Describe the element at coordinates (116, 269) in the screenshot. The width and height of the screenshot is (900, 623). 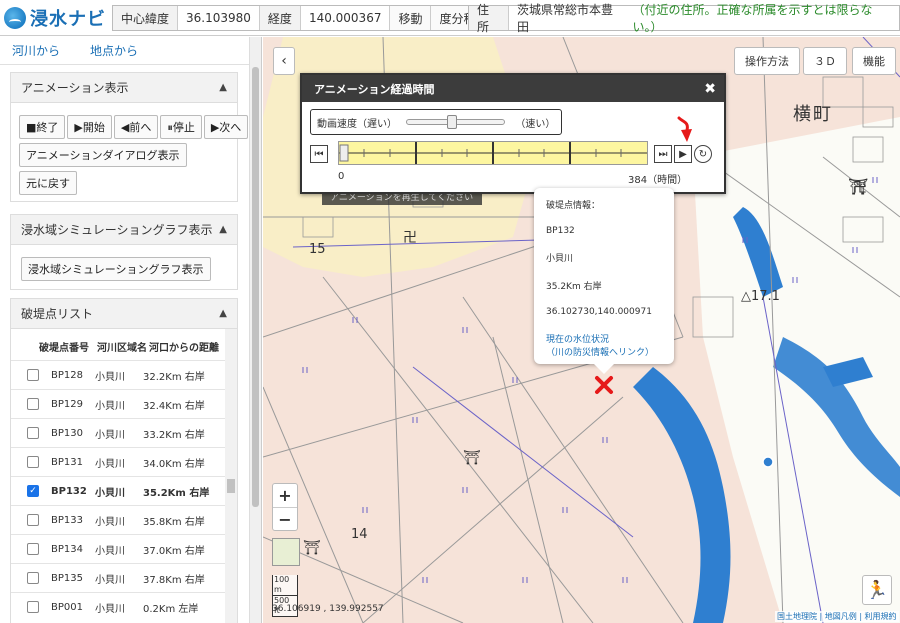
I see `show-graph-button: 浸水域シミュレーショングラフ表示` at that location.